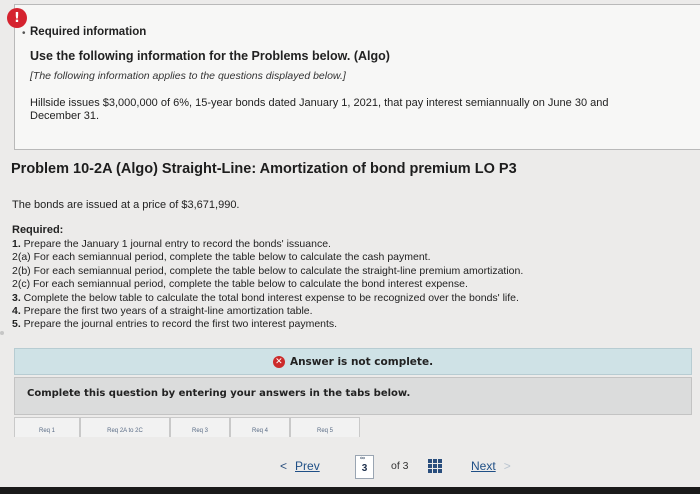 The height and width of the screenshot is (494, 700). I want to click on chevron-right-icon: >, so click(507, 466).